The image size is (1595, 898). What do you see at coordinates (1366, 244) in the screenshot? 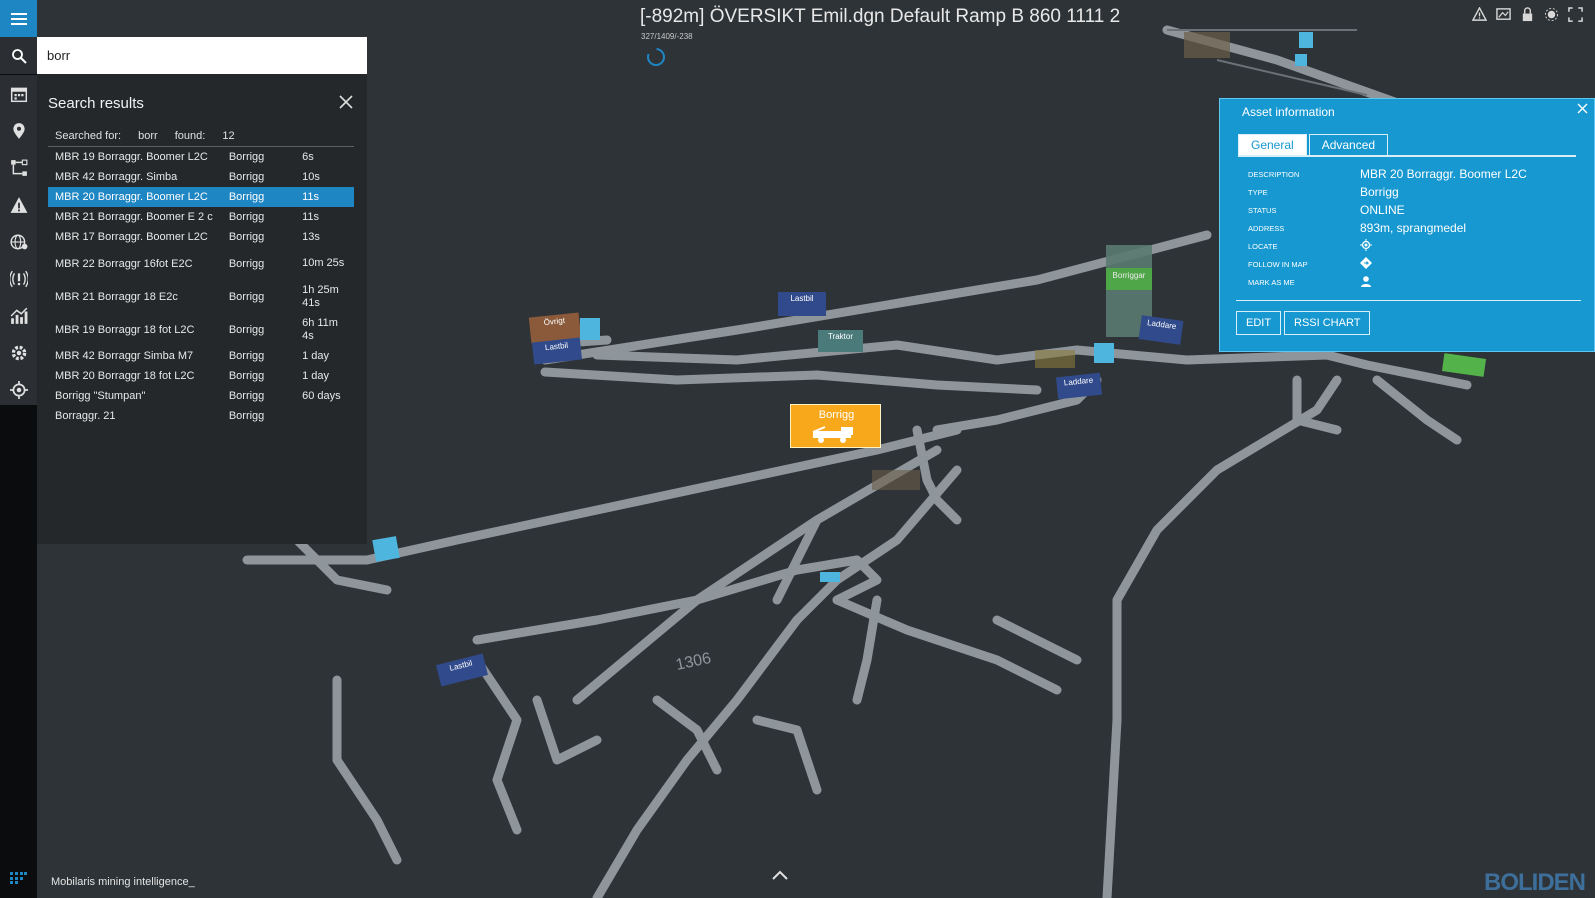
I see `locate-icon` at bounding box center [1366, 244].